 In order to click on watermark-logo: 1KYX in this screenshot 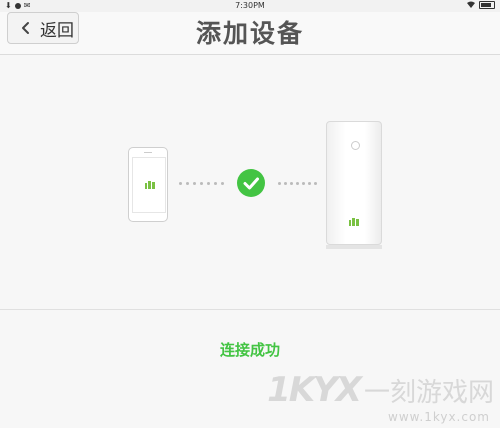, I will do `click(314, 390)`.